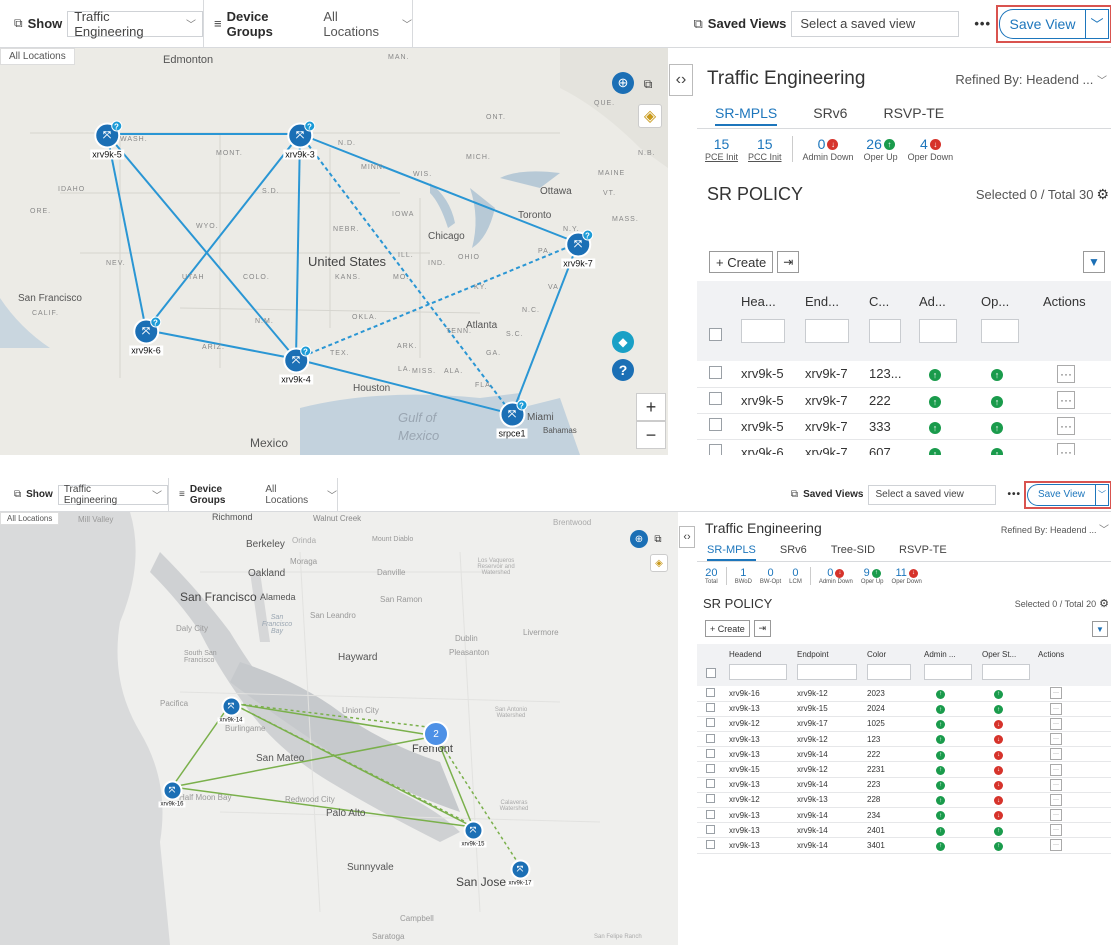 The height and width of the screenshot is (945, 1111). Describe the element at coordinates (1094, 262) in the screenshot. I see `filter-icon: ▼` at that location.